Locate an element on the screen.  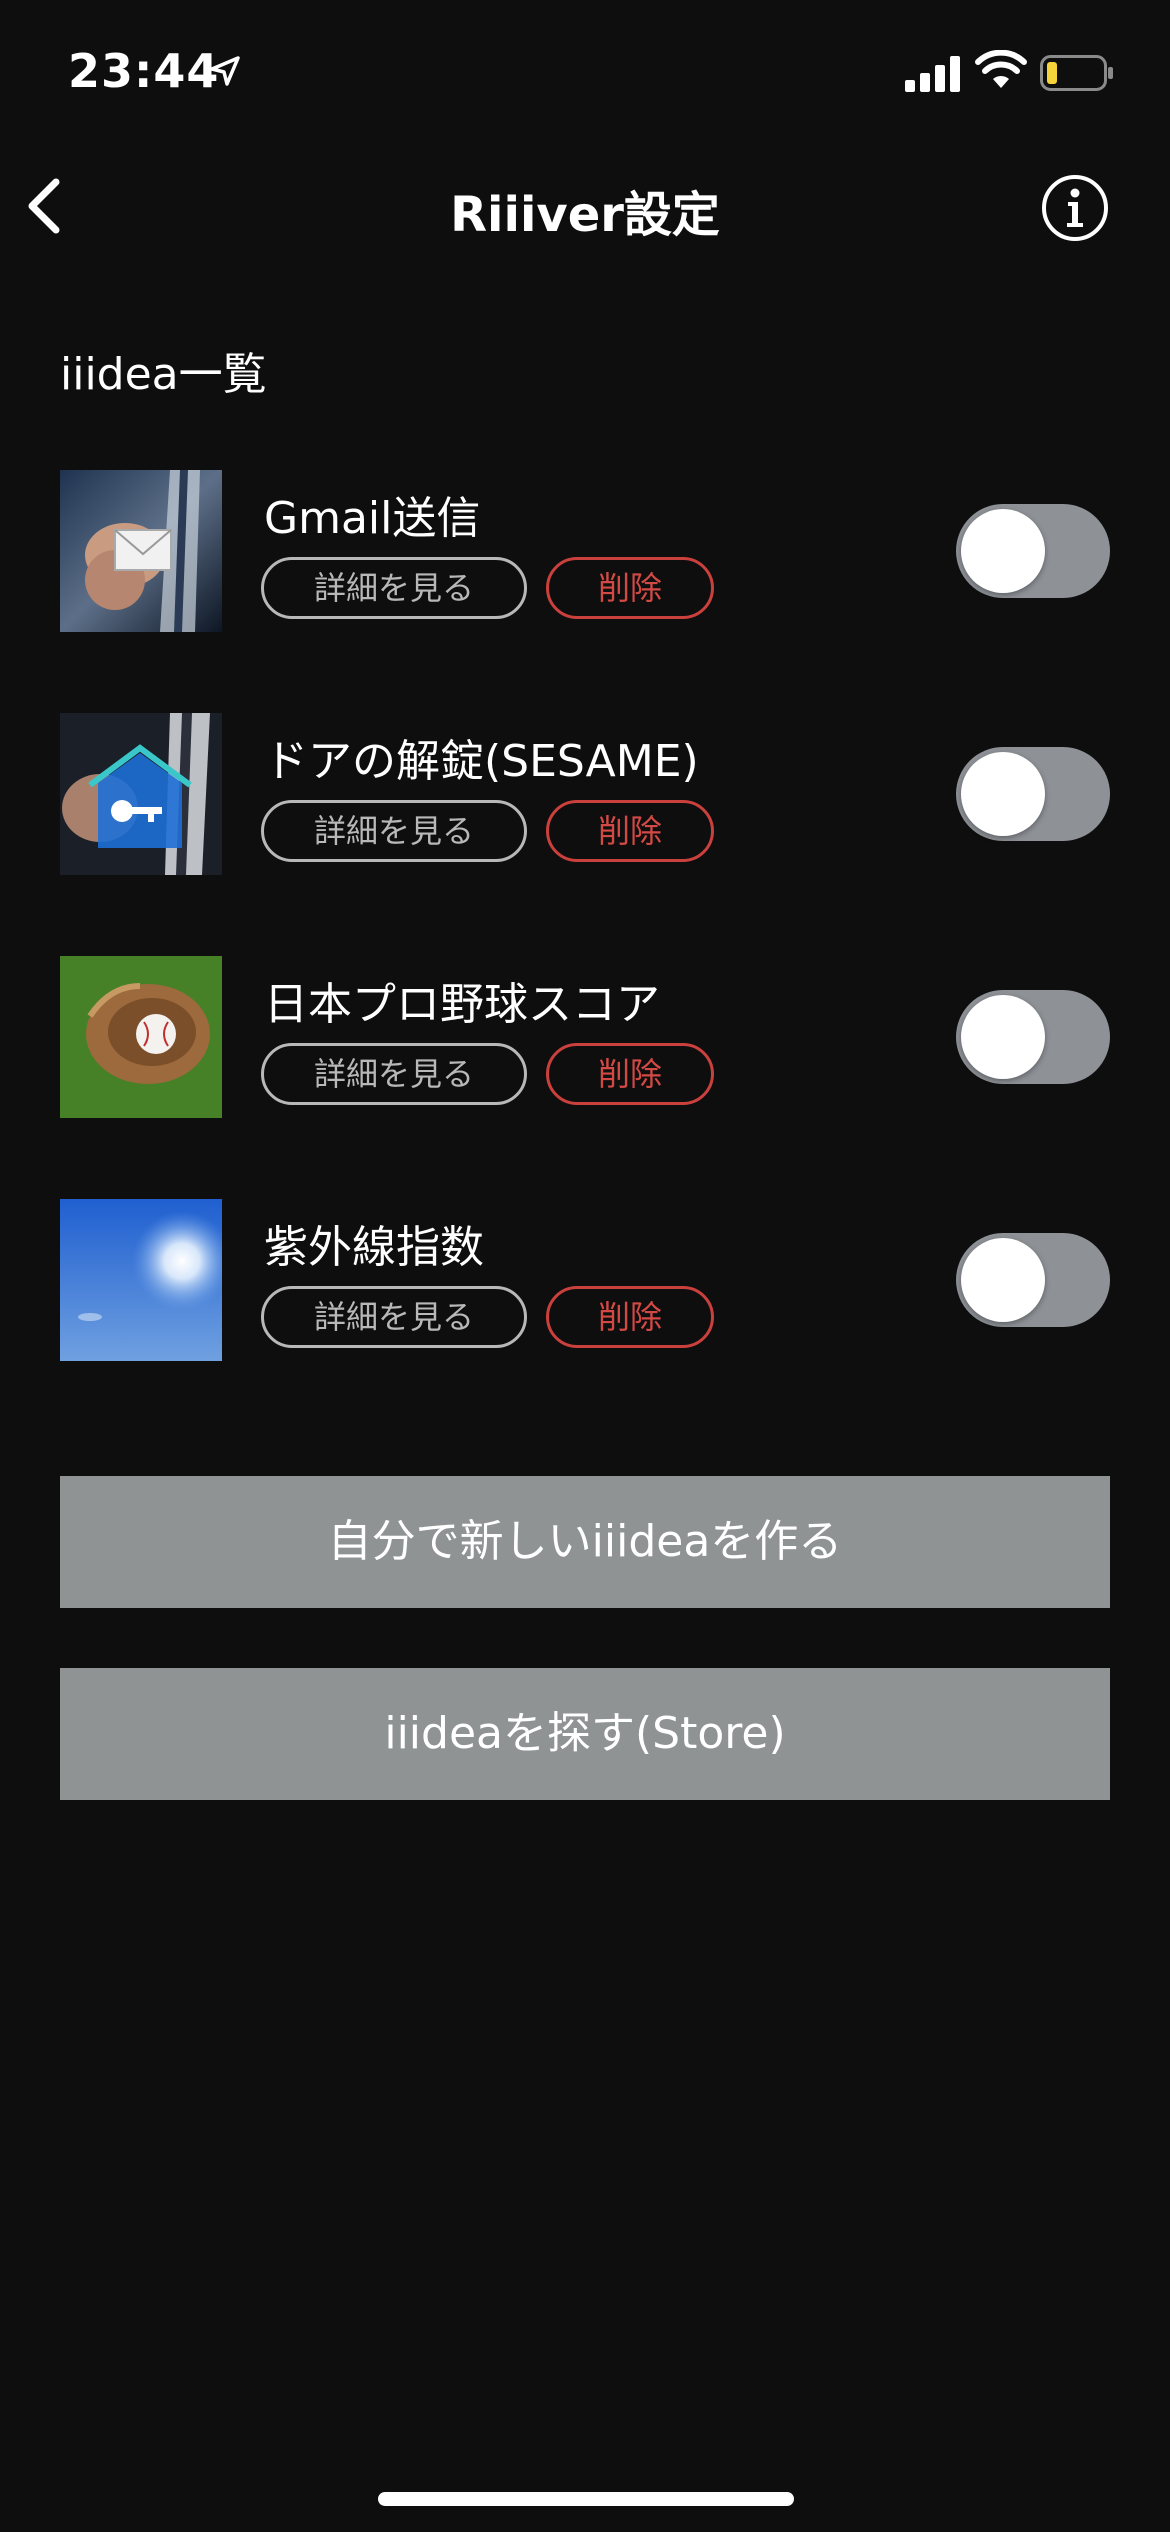
section-title: iiidea一覧 is located at coordinates (163, 374).